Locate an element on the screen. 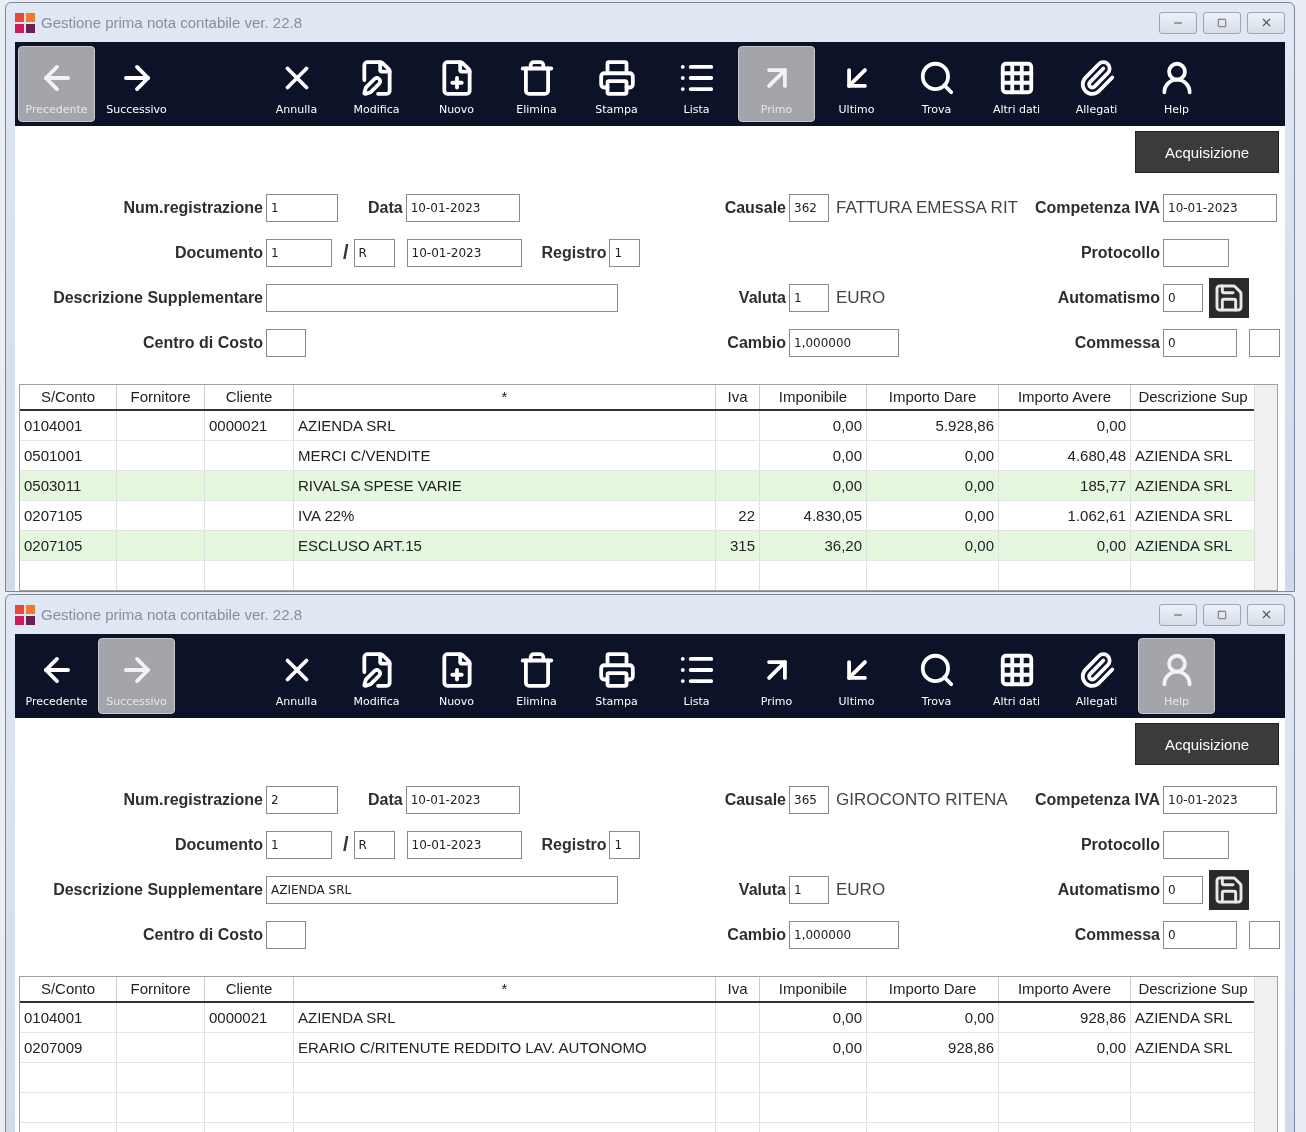 This screenshot has height=1132, width=1306. table-row: 0104001 0000021 AZIENDA SRL 0,00 0,00 928,86 AZIENDA SRL is located at coordinates (637, 1018).